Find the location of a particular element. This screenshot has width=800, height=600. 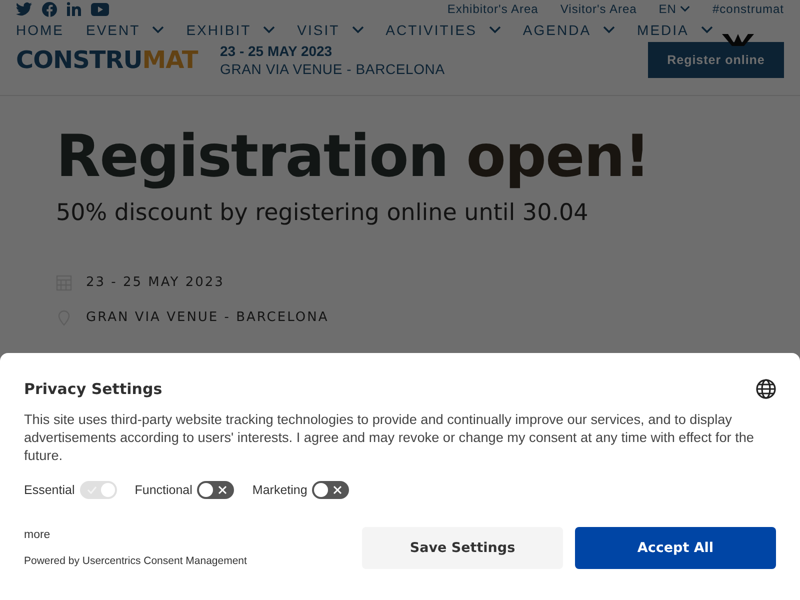

event-venue: GRAN VIA VENUE - BARCELONA is located at coordinates (332, 69).